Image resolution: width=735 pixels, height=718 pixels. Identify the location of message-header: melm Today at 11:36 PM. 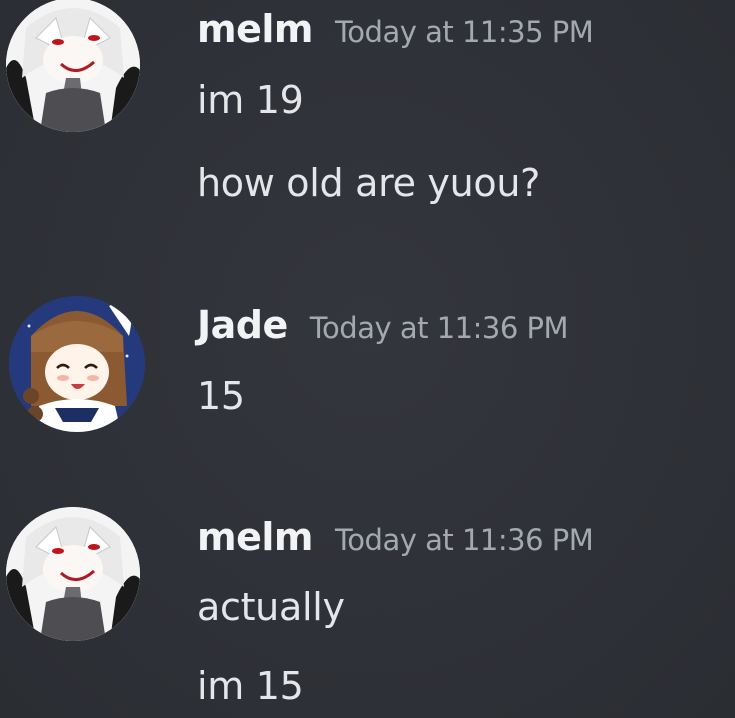
(395, 537).